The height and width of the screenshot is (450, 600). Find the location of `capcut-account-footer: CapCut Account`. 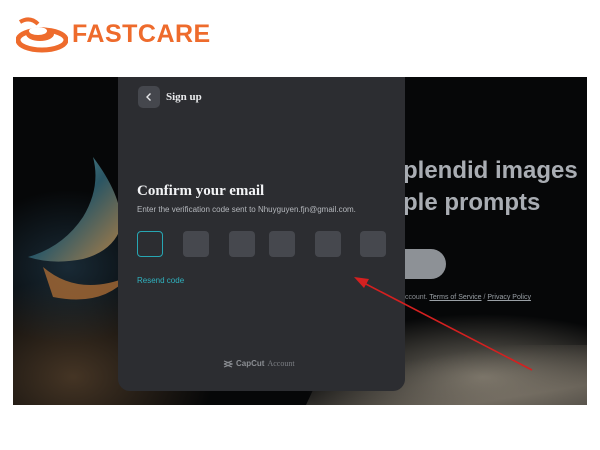

capcut-account-footer: CapCut Account is located at coordinates (259, 363).